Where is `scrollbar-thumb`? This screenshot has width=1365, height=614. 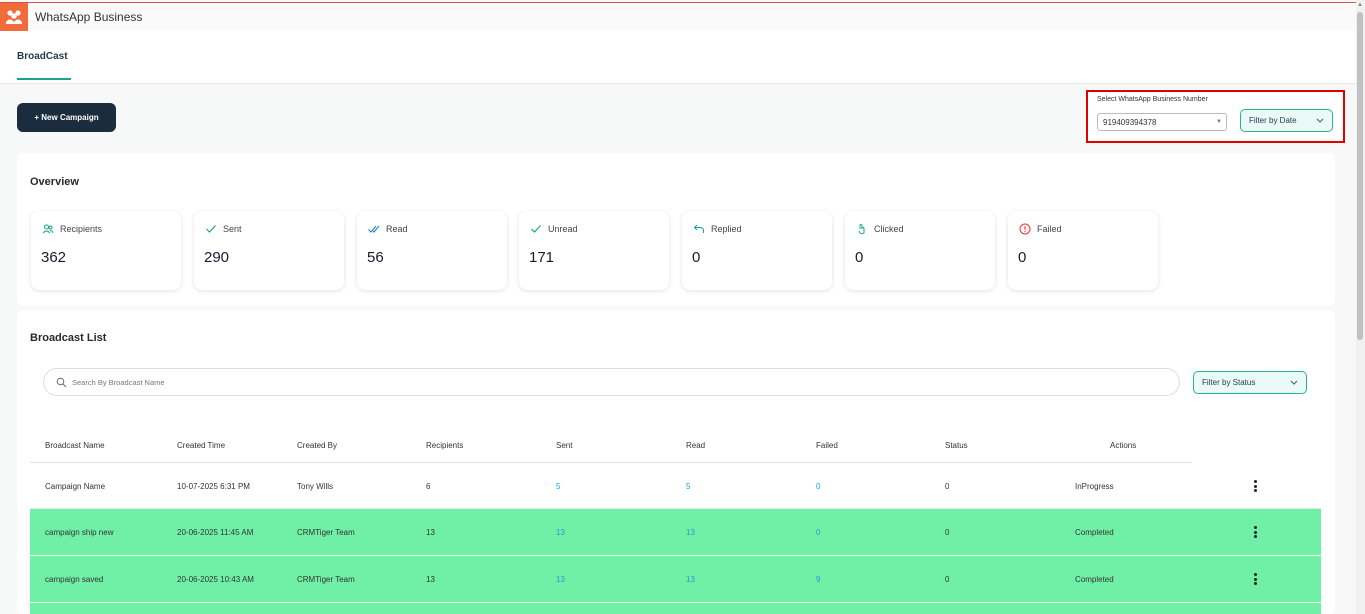
scrollbar-thumb is located at coordinates (1360, 176).